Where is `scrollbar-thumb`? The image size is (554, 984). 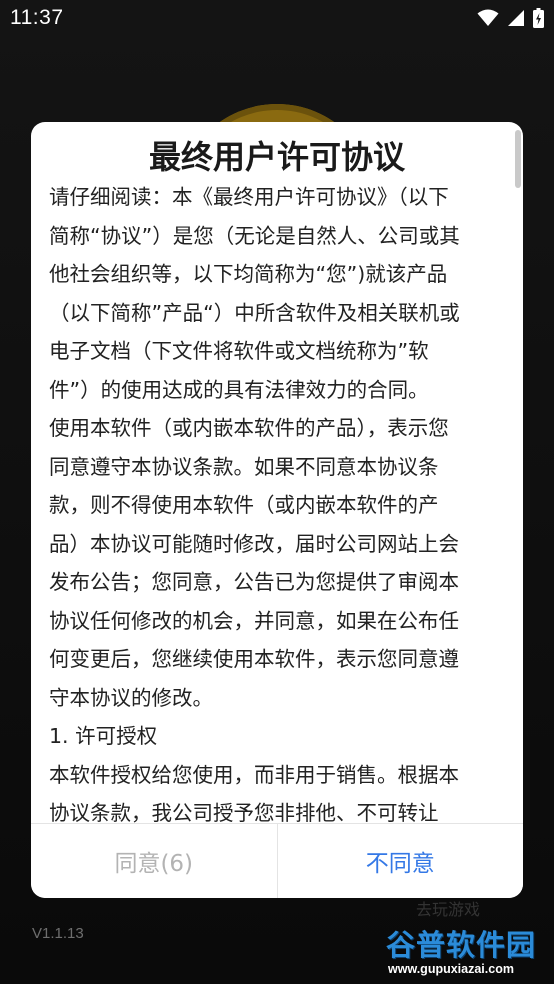
scrollbar-thumb is located at coordinates (518, 159).